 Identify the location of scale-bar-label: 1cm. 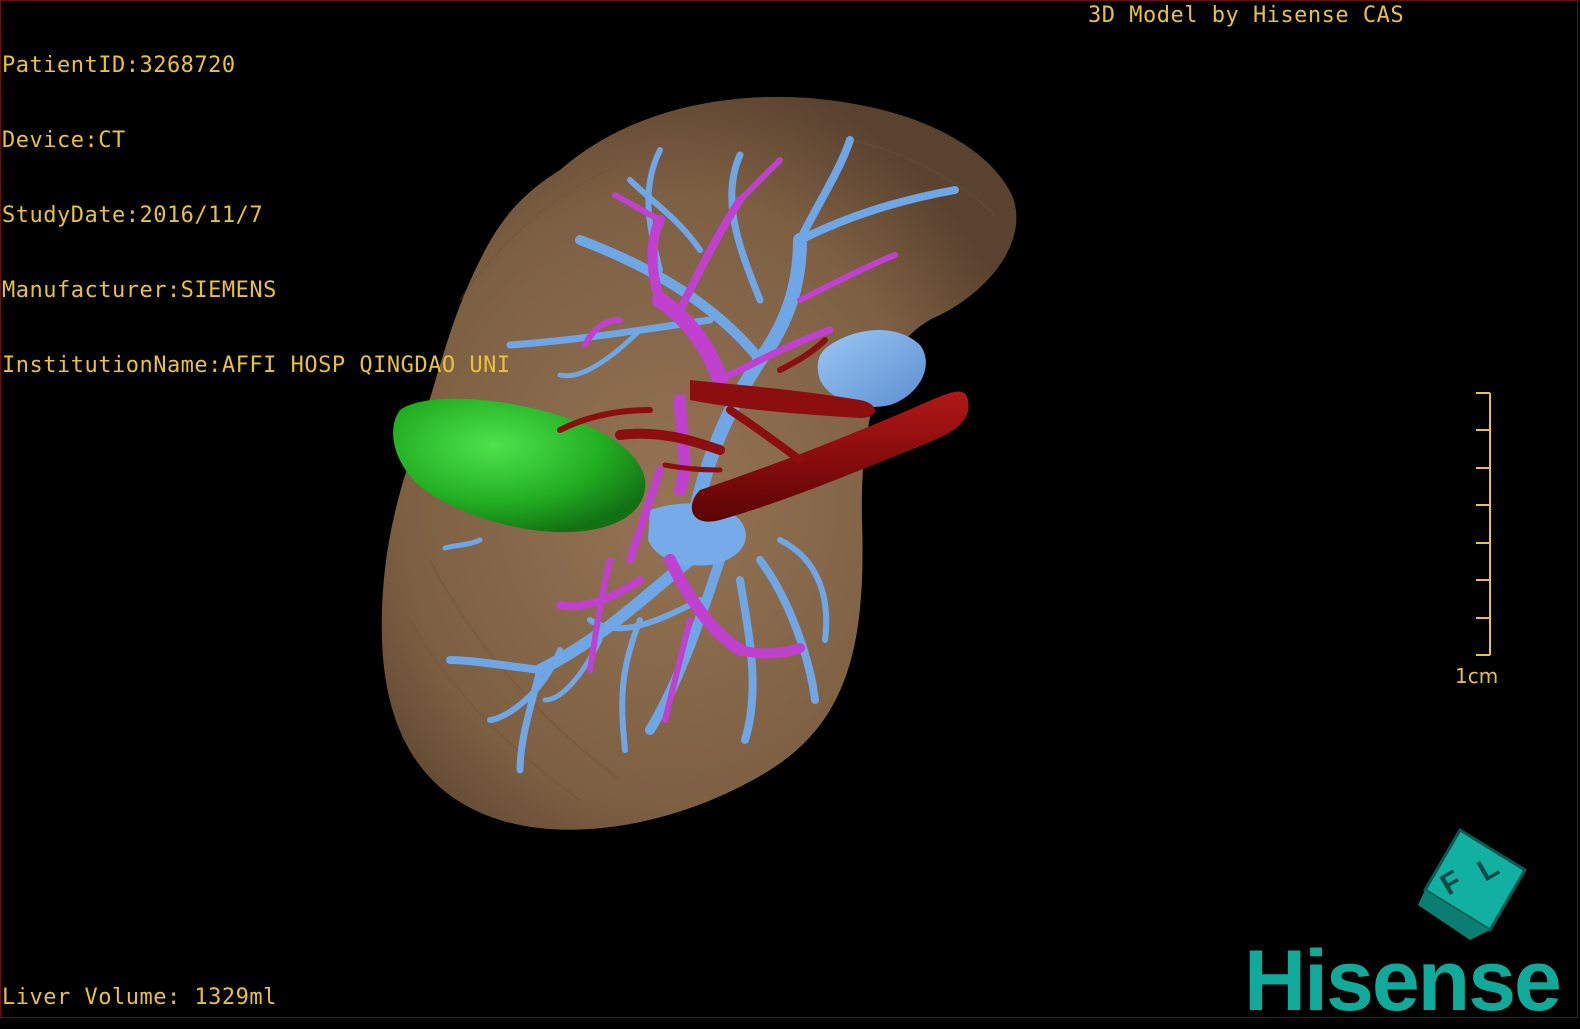
(1477, 676).